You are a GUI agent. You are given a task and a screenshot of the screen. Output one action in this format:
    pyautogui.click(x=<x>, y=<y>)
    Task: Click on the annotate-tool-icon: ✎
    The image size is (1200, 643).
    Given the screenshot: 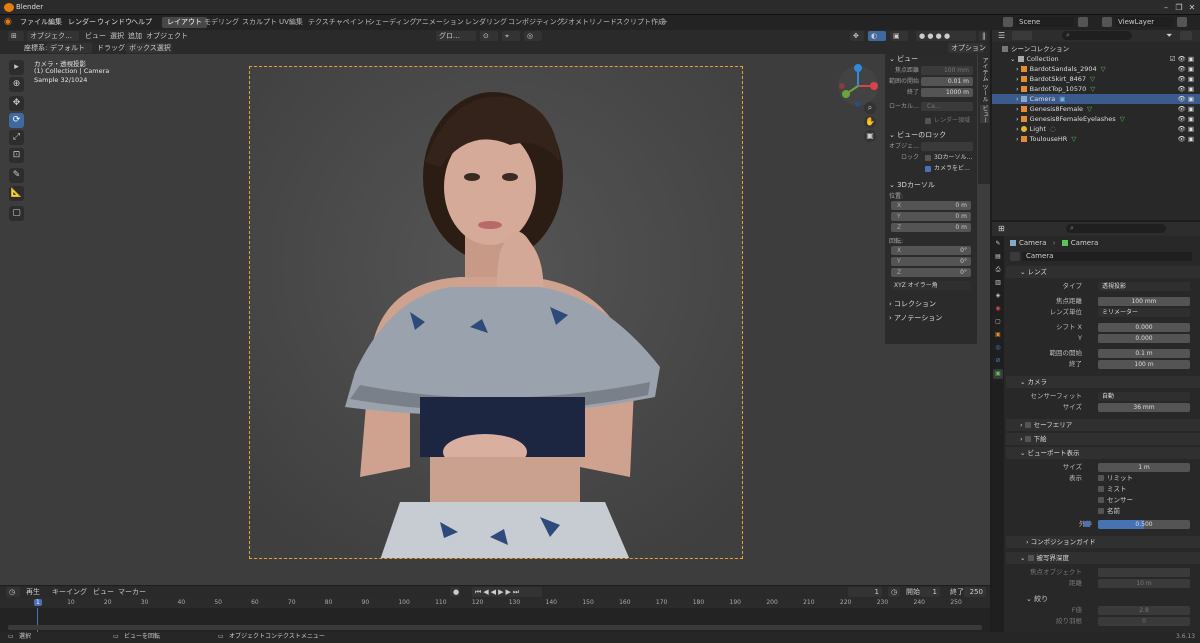 What is the action you would take?
    pyautogui.click(x=16, y=175)
    